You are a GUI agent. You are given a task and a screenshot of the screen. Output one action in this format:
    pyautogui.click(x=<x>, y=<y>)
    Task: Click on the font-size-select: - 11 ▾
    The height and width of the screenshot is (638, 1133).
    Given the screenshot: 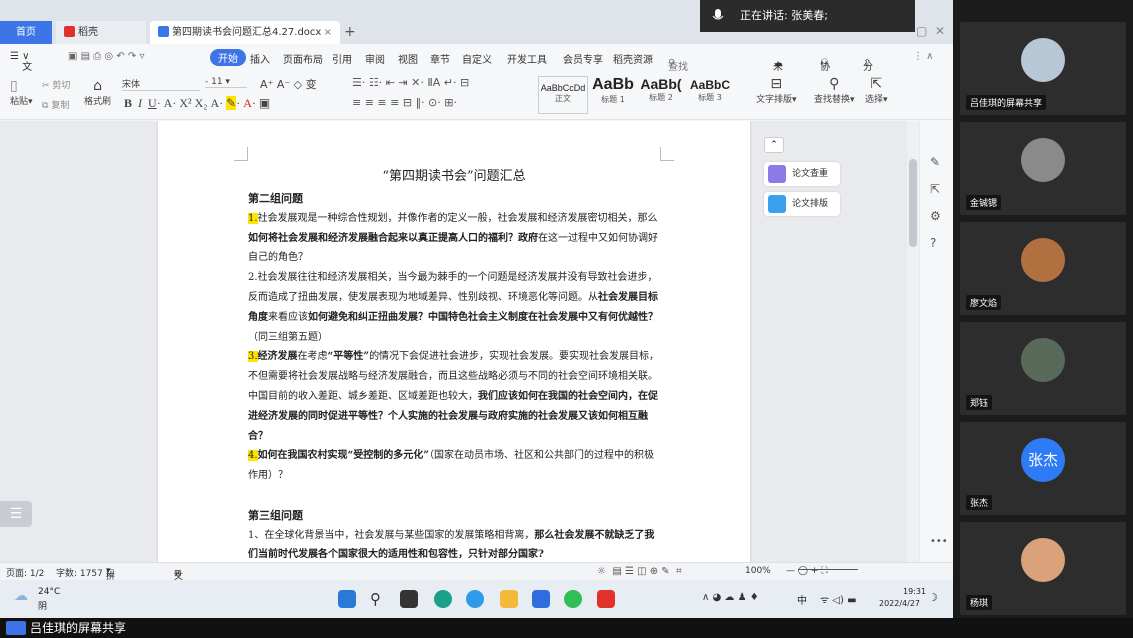 What is the action you would take?
    pyautogui.click(x=226, y=82)
    